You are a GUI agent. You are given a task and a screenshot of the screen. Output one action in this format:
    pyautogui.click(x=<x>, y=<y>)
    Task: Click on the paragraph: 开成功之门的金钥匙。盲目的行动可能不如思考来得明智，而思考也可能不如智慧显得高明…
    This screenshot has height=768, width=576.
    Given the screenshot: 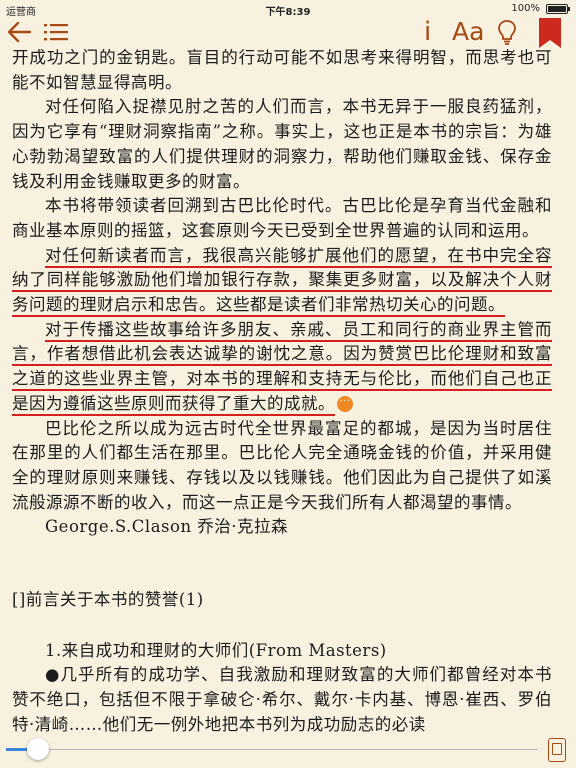 What is the action you would take?
    pyautogui.click(x=282, y=70)
    